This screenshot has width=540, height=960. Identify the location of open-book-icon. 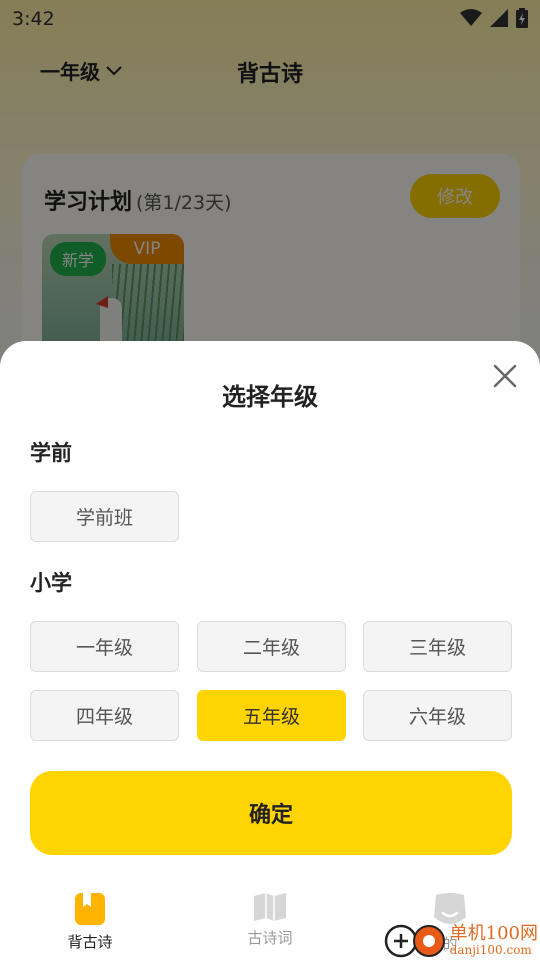
(270, 907).